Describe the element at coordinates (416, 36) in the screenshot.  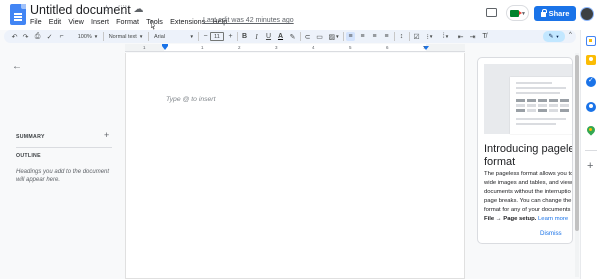
I see `checklist-icon: ☑` at that location.